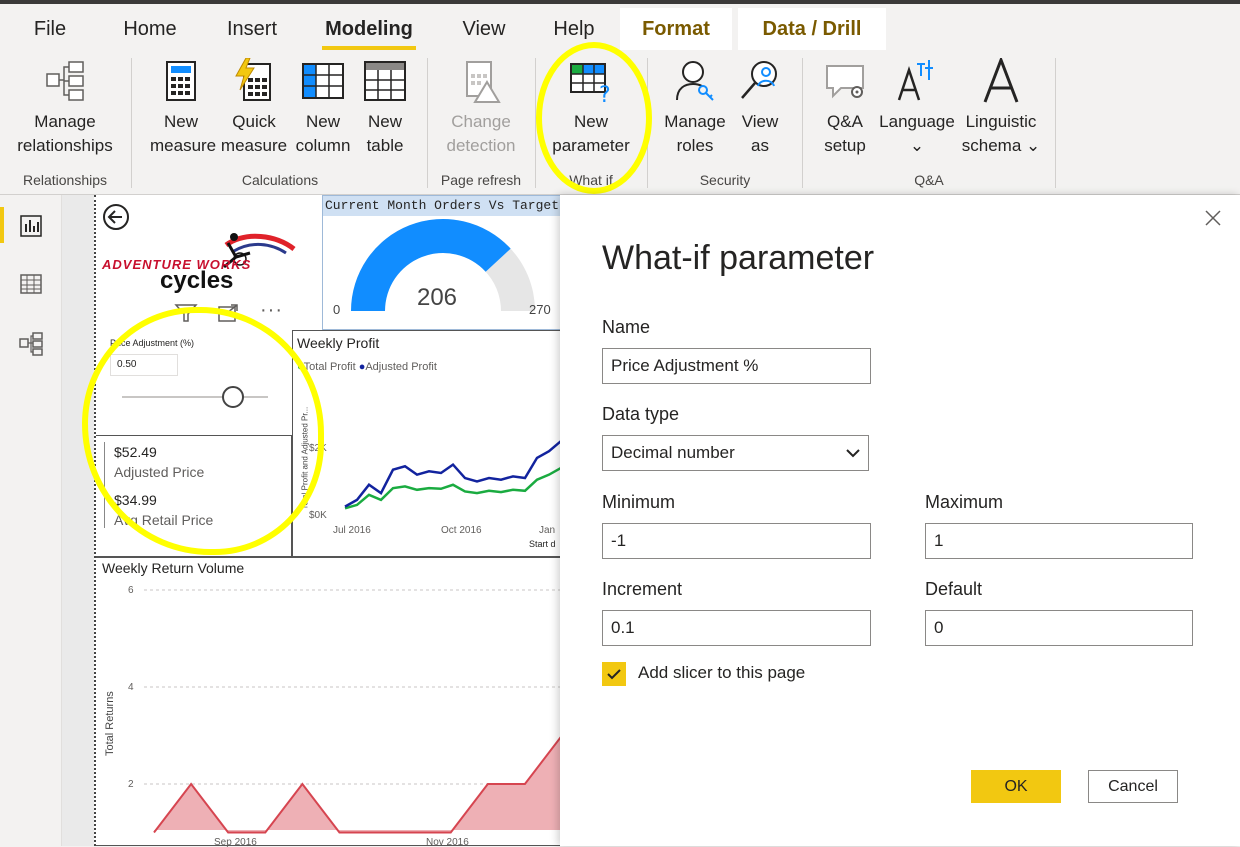 The image size is (1240, 847). Describe the element at coordinates (197, 280) in the screenshot. I see `logo-text-cycles: cycles` at that location.